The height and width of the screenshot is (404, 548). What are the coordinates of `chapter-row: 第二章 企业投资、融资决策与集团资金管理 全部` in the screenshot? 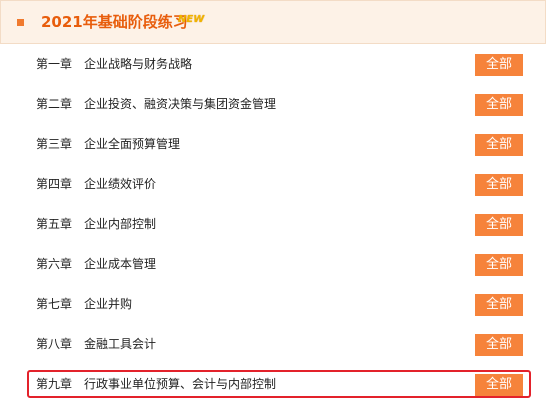 It's located at (273, 104).